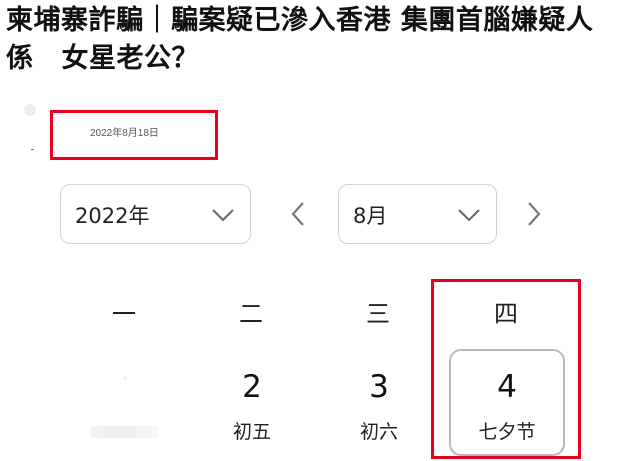 Image resolution: width=640 pixels, height=461 pixels. I want to click on day-number: 2, so click(252, 387).